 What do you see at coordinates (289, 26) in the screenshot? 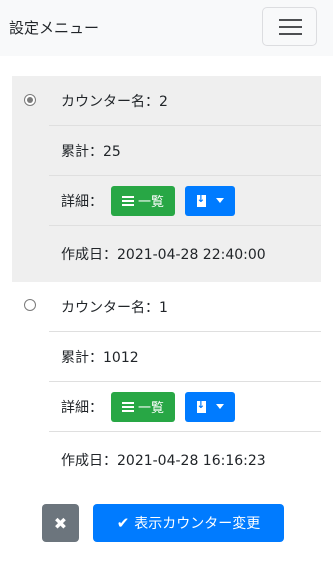
I see `menu-toggle-button` at bounding box center [289, 26].